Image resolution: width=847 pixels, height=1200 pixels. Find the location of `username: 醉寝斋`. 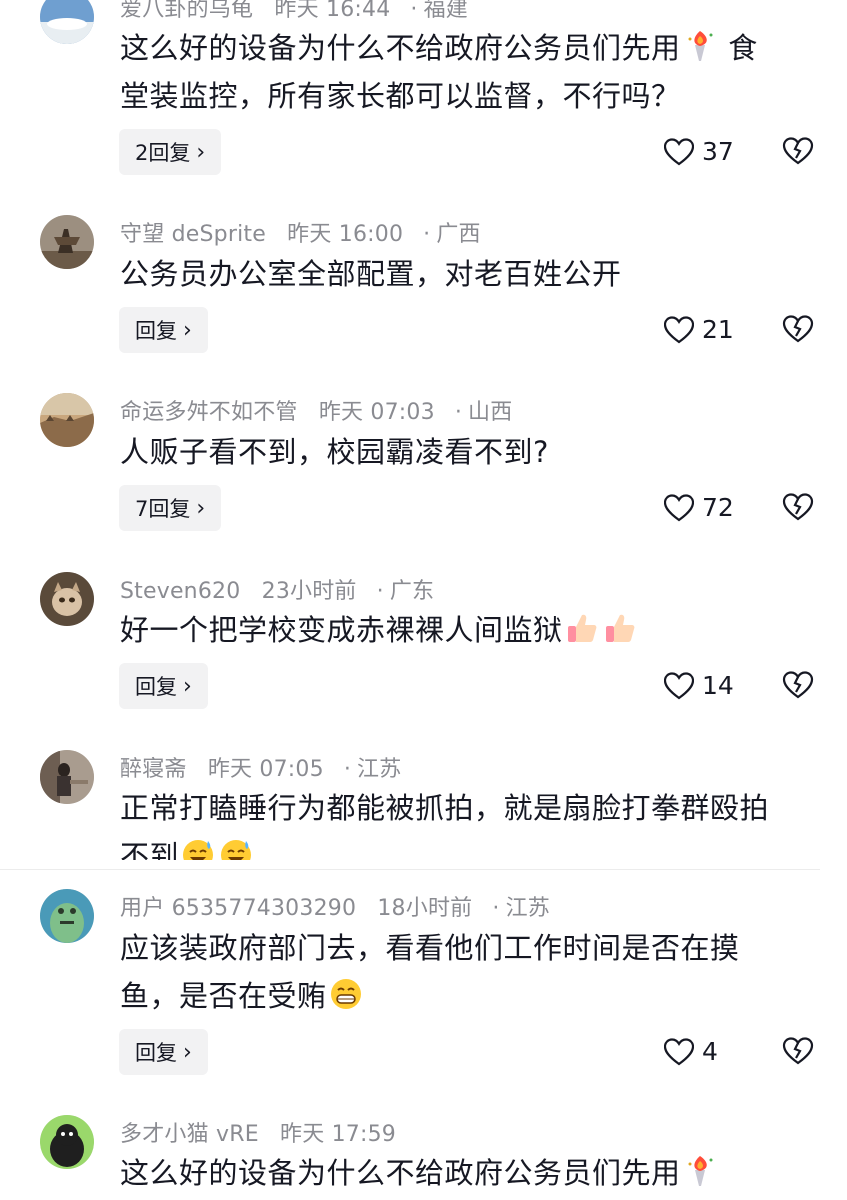

username: 醉寝斋 is located at coordinates (153, 769).